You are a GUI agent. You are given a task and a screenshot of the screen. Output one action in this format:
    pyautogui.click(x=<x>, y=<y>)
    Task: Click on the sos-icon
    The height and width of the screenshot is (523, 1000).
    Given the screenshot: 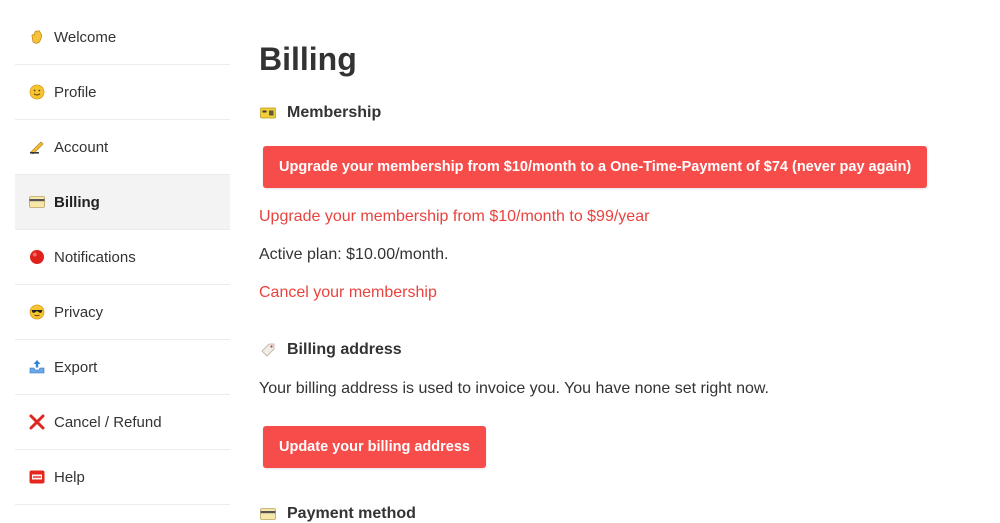 What is the action you would take?
    pyautogui.click(x=37, y=477)
    